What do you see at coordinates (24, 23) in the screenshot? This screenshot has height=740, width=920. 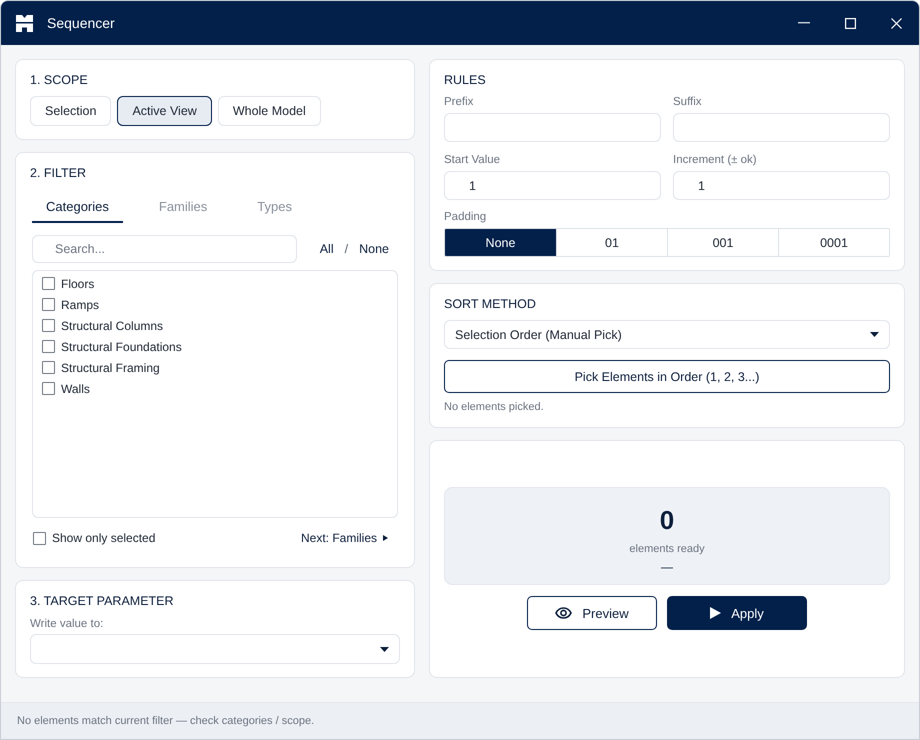 I see `logo-icon` at bounding box center [24, 23].